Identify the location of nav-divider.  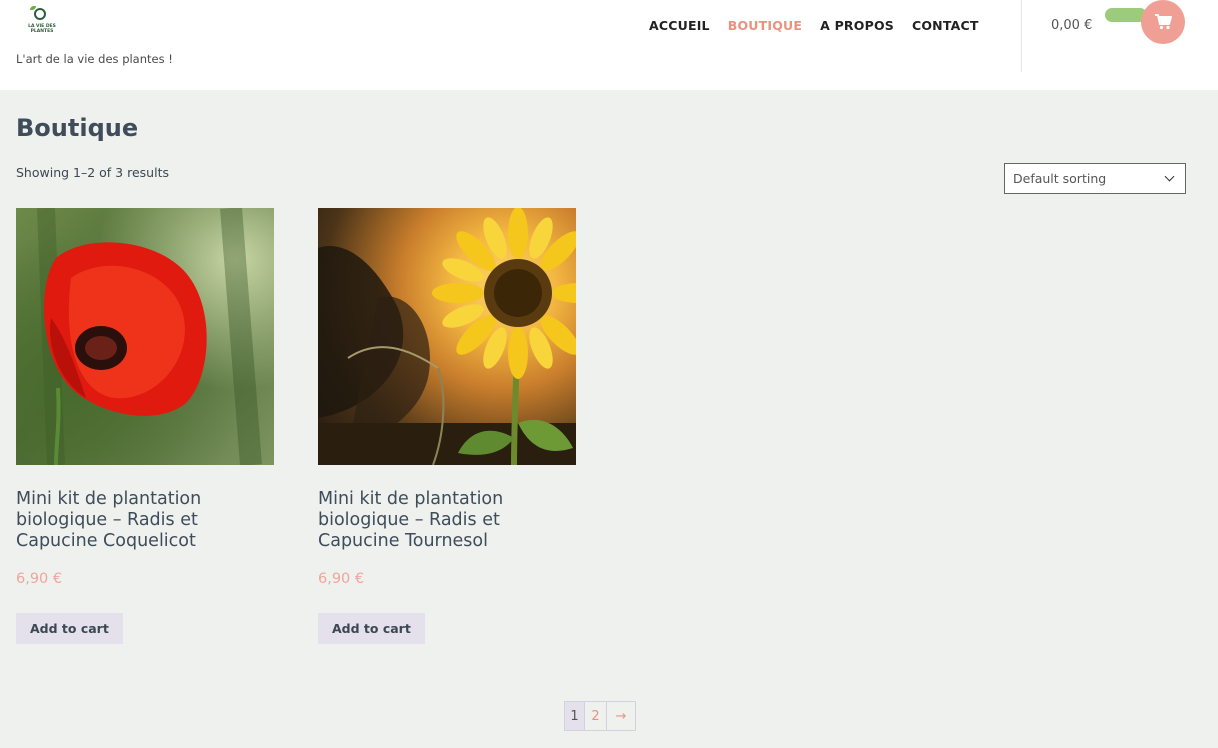
(1021, 36).